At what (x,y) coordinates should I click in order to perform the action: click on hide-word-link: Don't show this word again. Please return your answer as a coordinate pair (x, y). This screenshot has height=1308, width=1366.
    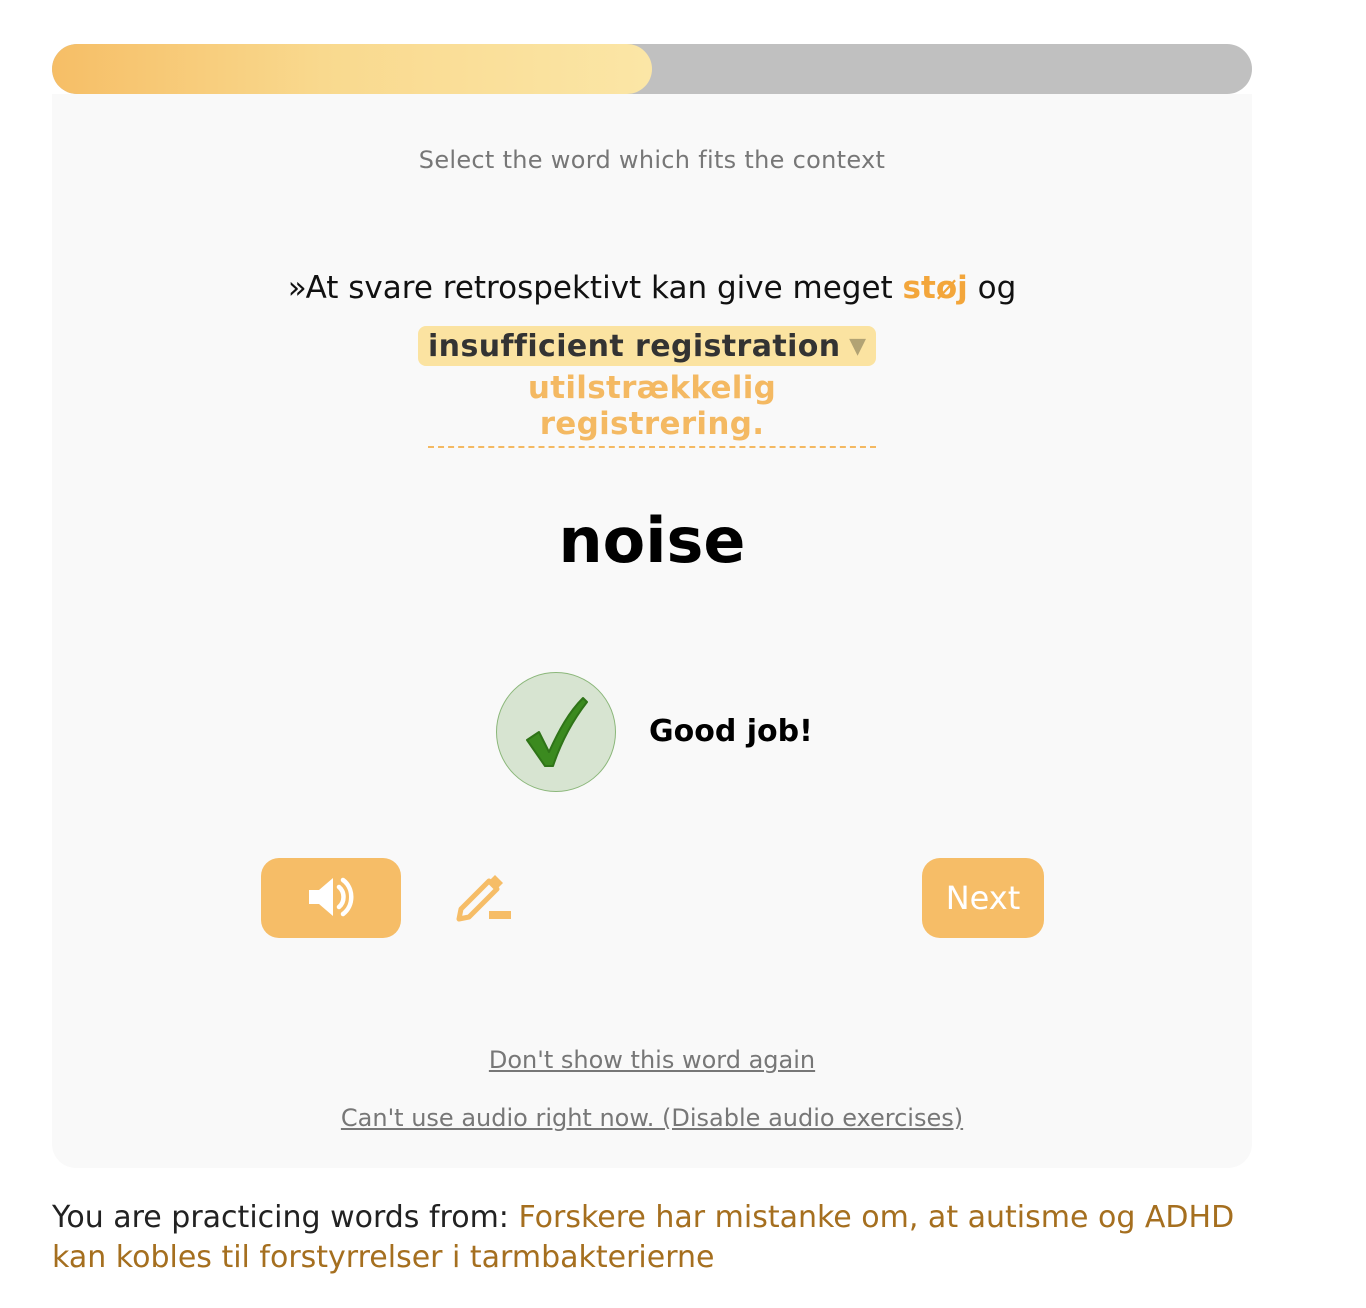
    Looking at the image, I should click on (652, 1060).